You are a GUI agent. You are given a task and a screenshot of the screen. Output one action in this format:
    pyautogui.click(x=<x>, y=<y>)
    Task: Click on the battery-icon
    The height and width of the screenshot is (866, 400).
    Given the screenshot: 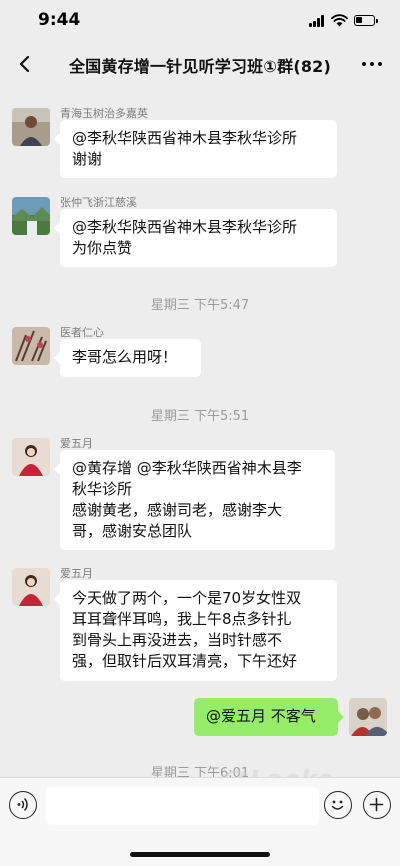 What is the action you would take?
    pyautogui.click(x=366, y=20)
    